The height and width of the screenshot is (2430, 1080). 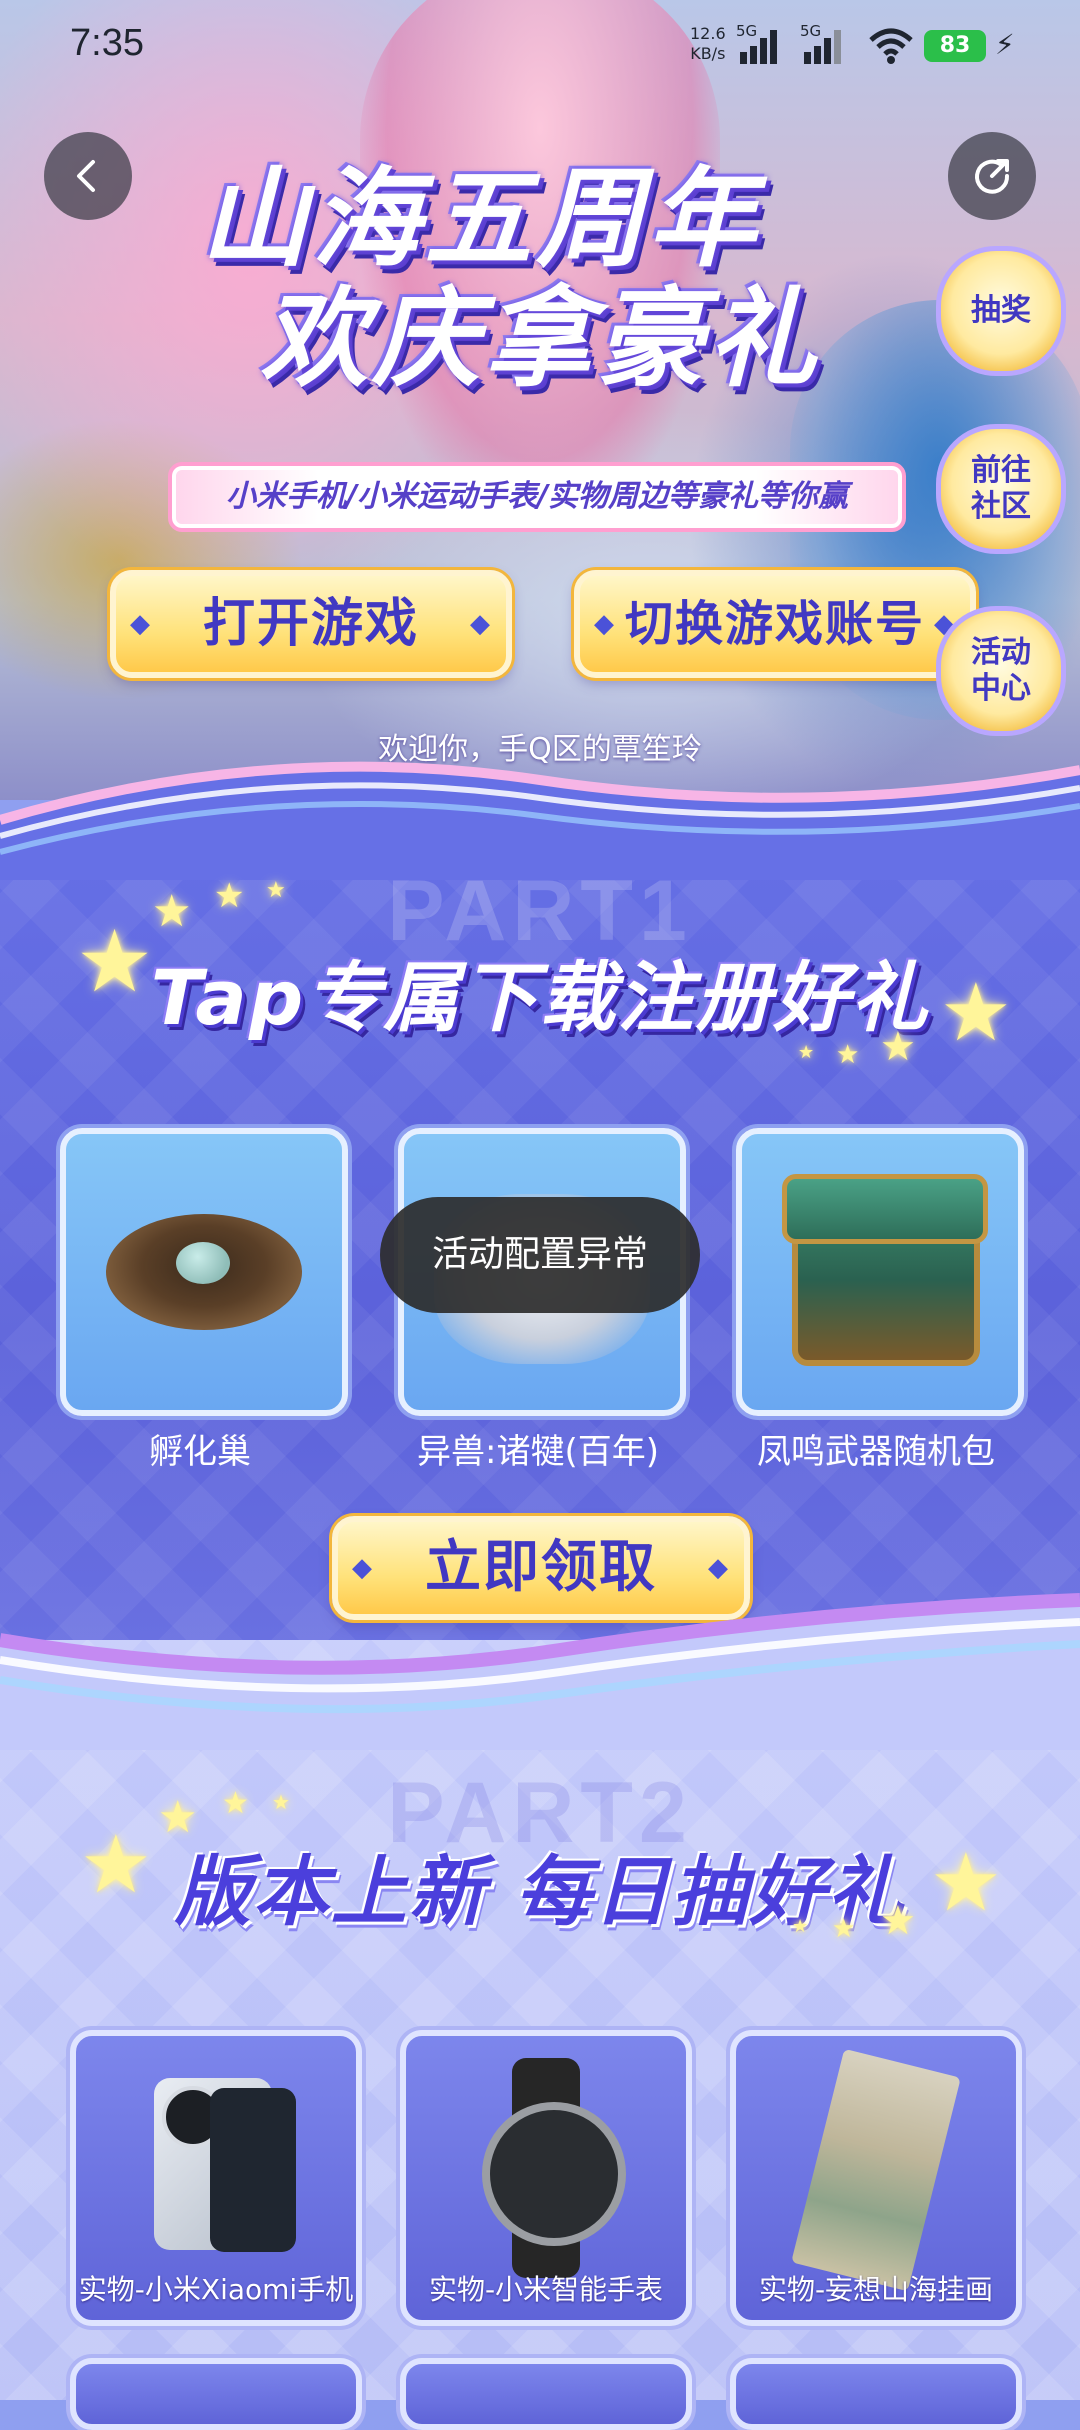 What do you see at coordinates (876, 2170) in the screenshot?
I see `painting-image` at bounding box center [876, 2170].